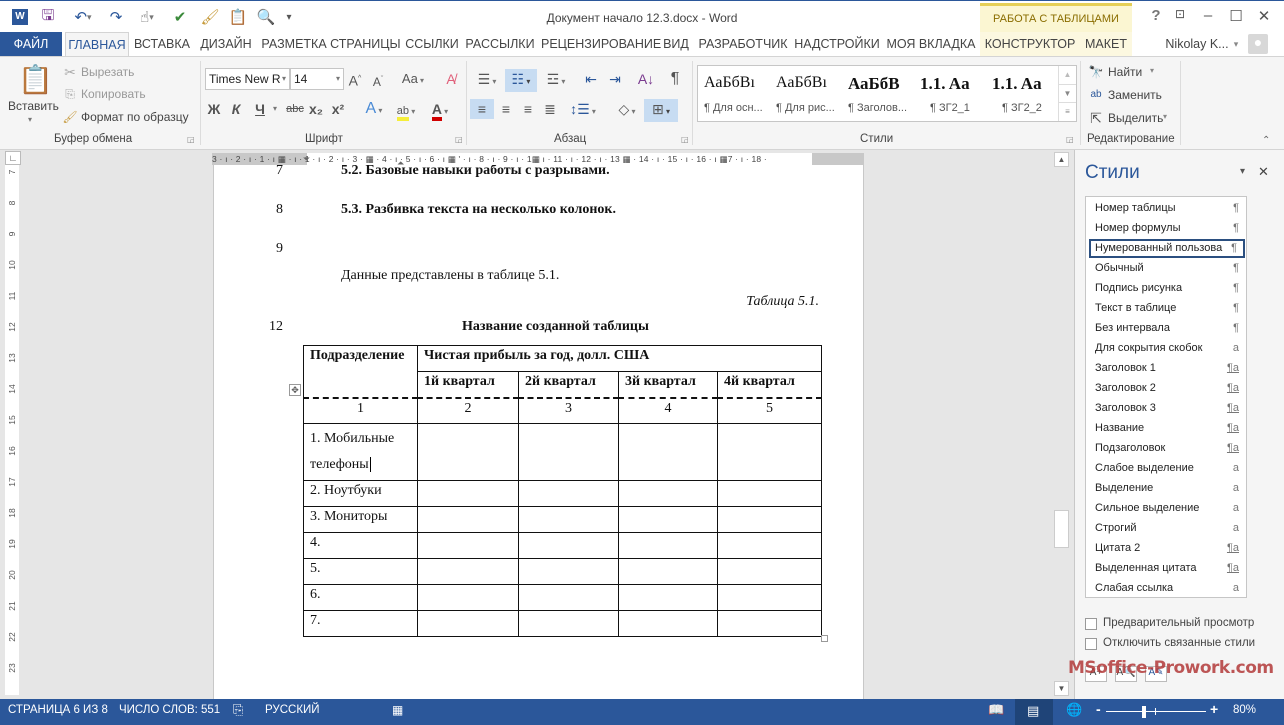 The image size is (1284, 725). Describe the element at coordinates (1144, 712) in the screenshot. I see `zoom-slider-thumb` at that location.